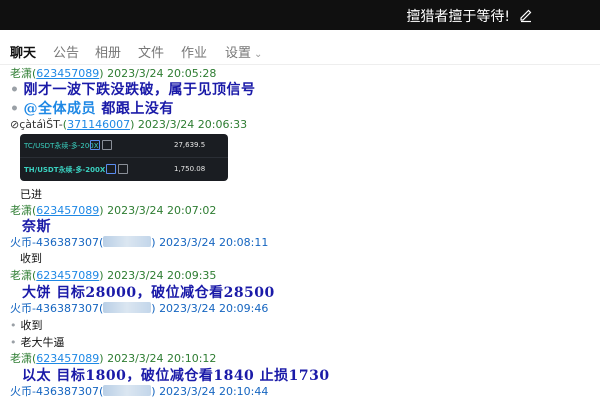 This screenshot has width=600, height=404. Describe the element at coordinates (238, 53) in the screenshot. I see `tab-settings-label: 设置` at that location.